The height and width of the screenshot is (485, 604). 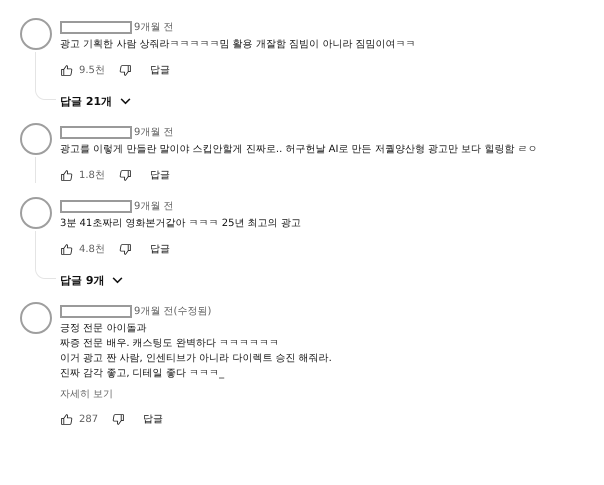 What do you see at coordinates (88, 419) in the screenshot?
I see `like-count: 287` at bounding box center [88, 419].